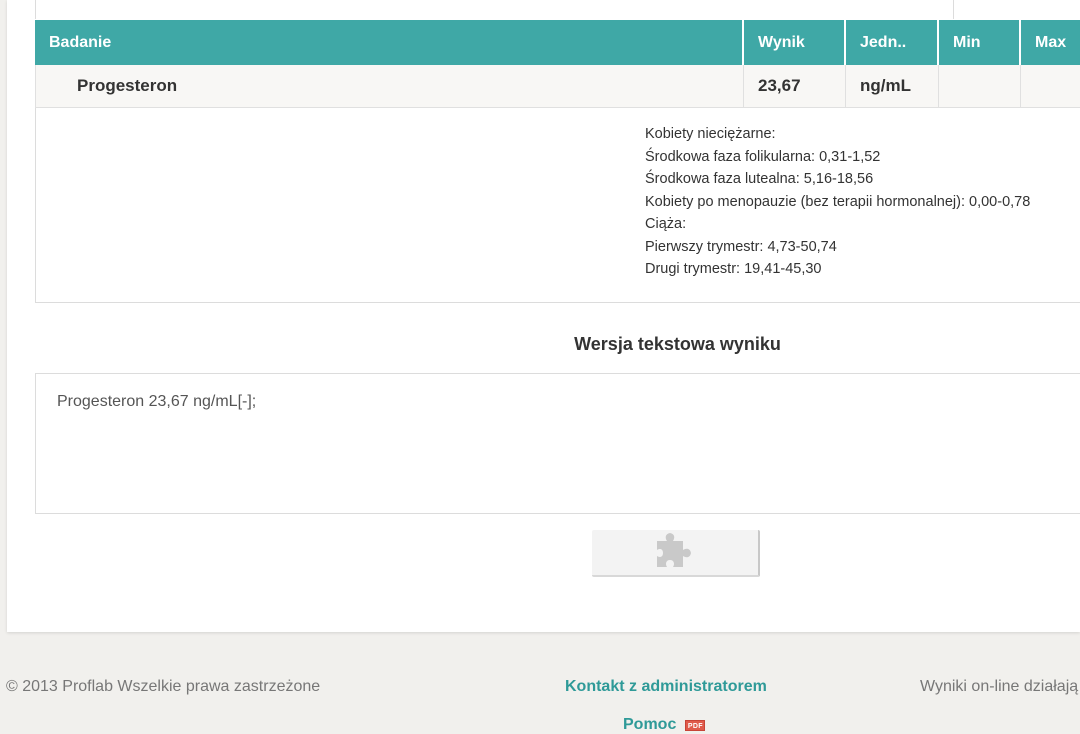 The image size is (1080, 734). What do you see at coordinates (733, 269) in the screenshot?
I see `reference-line: Drugi trymestr: 19,41-45,30` at bounding box center [733, 269].